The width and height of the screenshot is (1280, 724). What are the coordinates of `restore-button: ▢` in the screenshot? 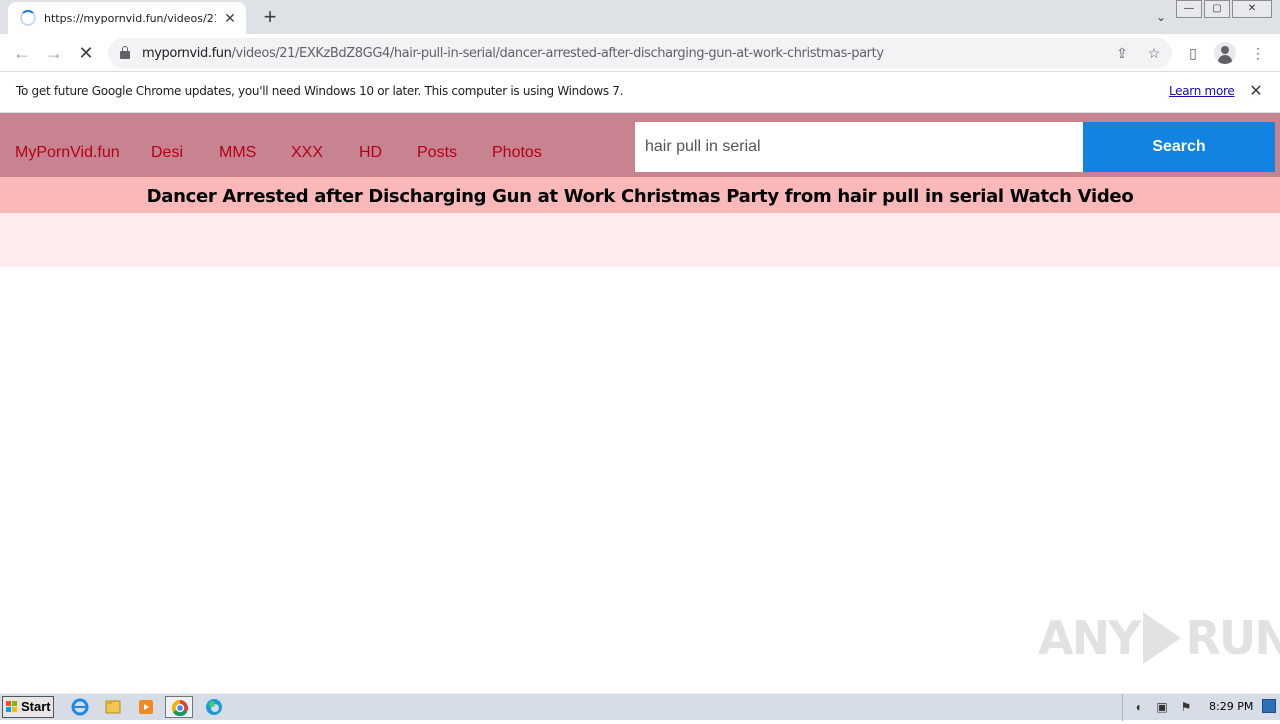 It's located at (1217, 9).